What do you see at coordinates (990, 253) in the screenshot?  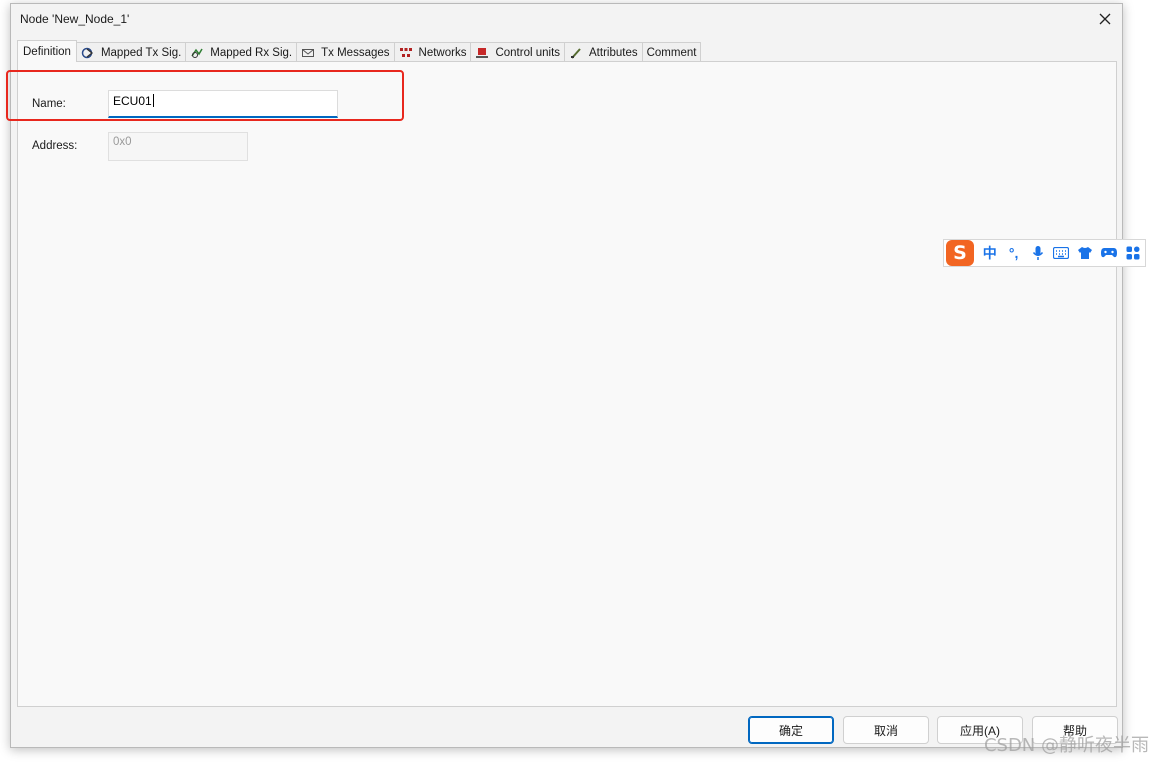 I see `ime-language-toggle: 中` at bounding box center [990, 253].